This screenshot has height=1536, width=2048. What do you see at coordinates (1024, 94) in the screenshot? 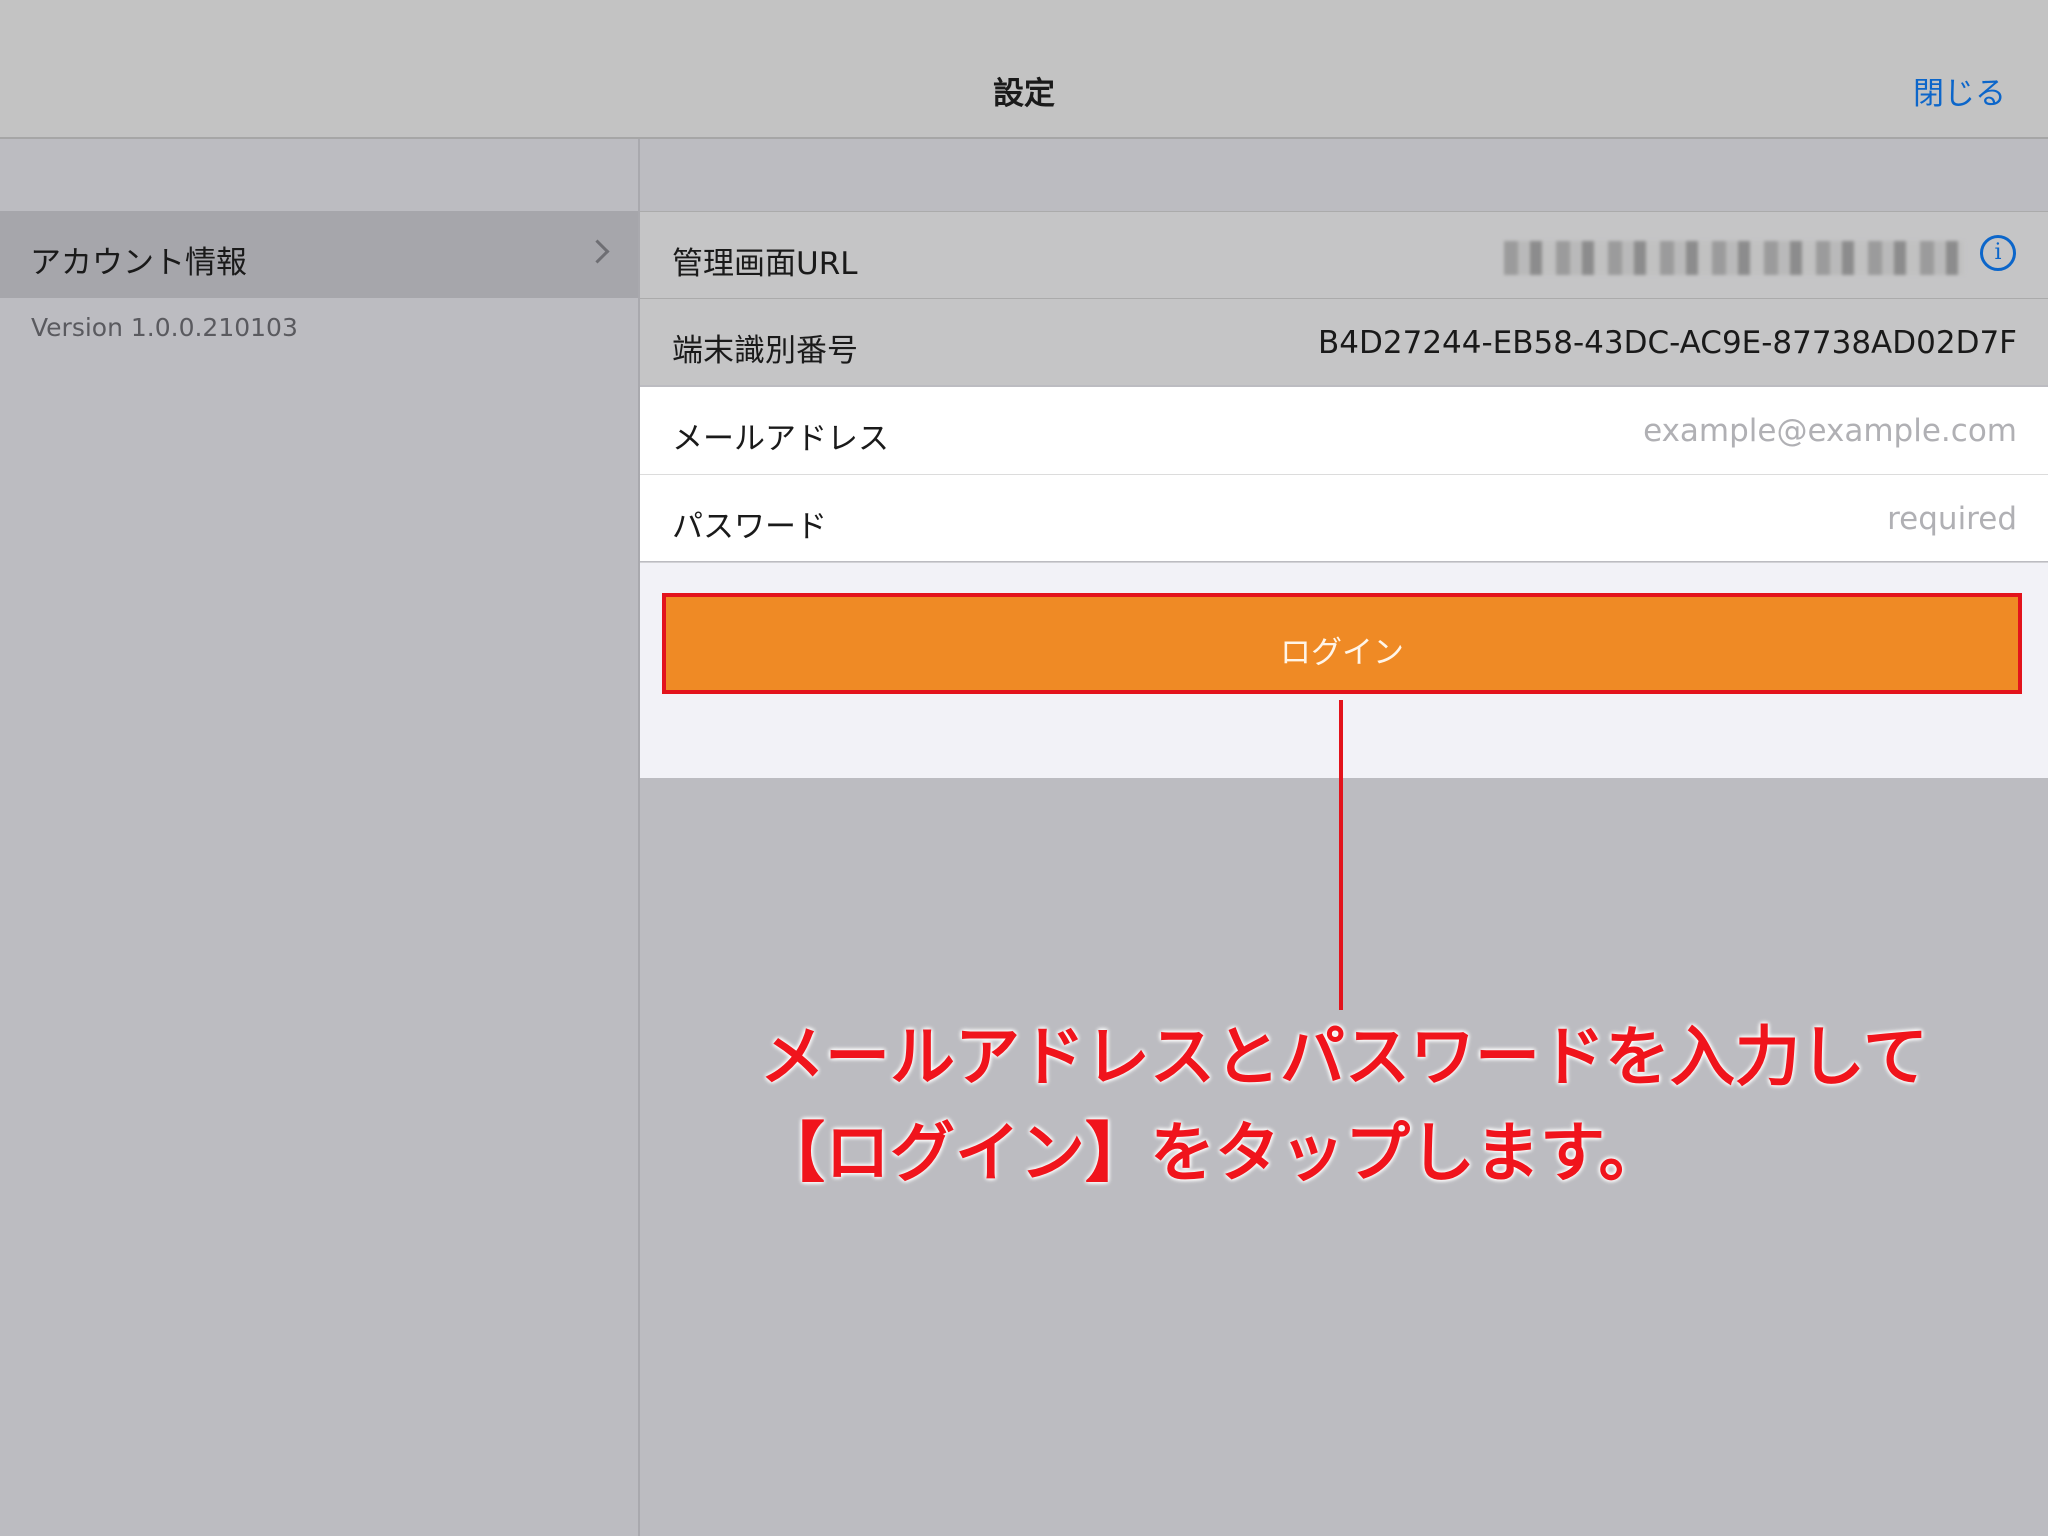
I see `page-title: 設定` at bounding box center [1024, 94].